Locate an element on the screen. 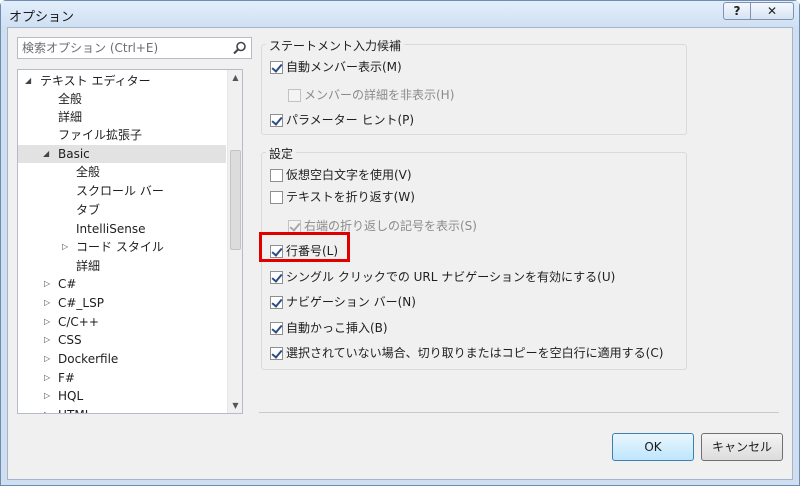 Image resolution: width=800 pixels, height=486 pixels. tree-scrollbar: ▲ ▼ is located at coordinates (234, 241).